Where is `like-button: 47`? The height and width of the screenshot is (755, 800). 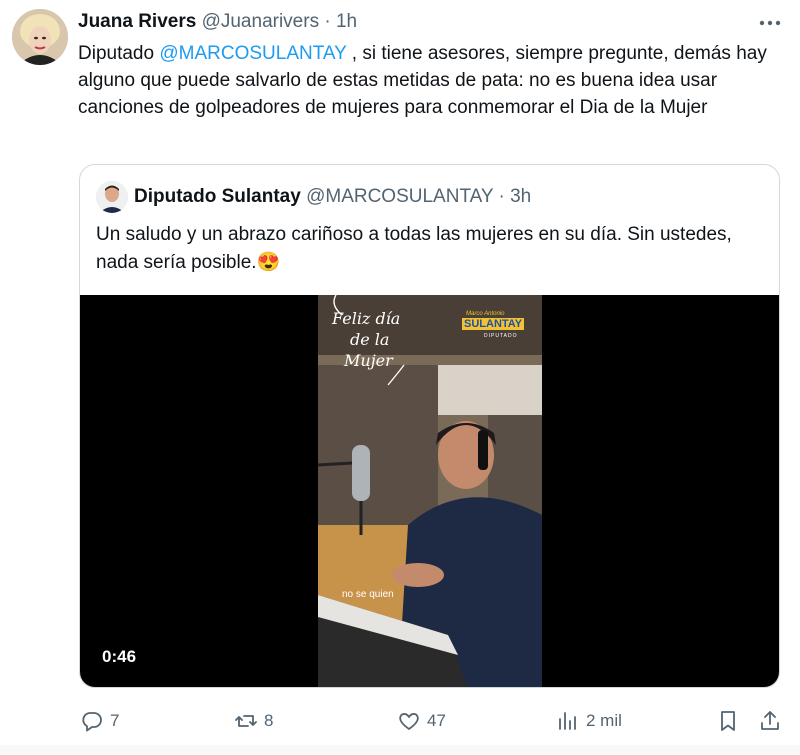 like-button: 47 is located at coordinates (421, 721).